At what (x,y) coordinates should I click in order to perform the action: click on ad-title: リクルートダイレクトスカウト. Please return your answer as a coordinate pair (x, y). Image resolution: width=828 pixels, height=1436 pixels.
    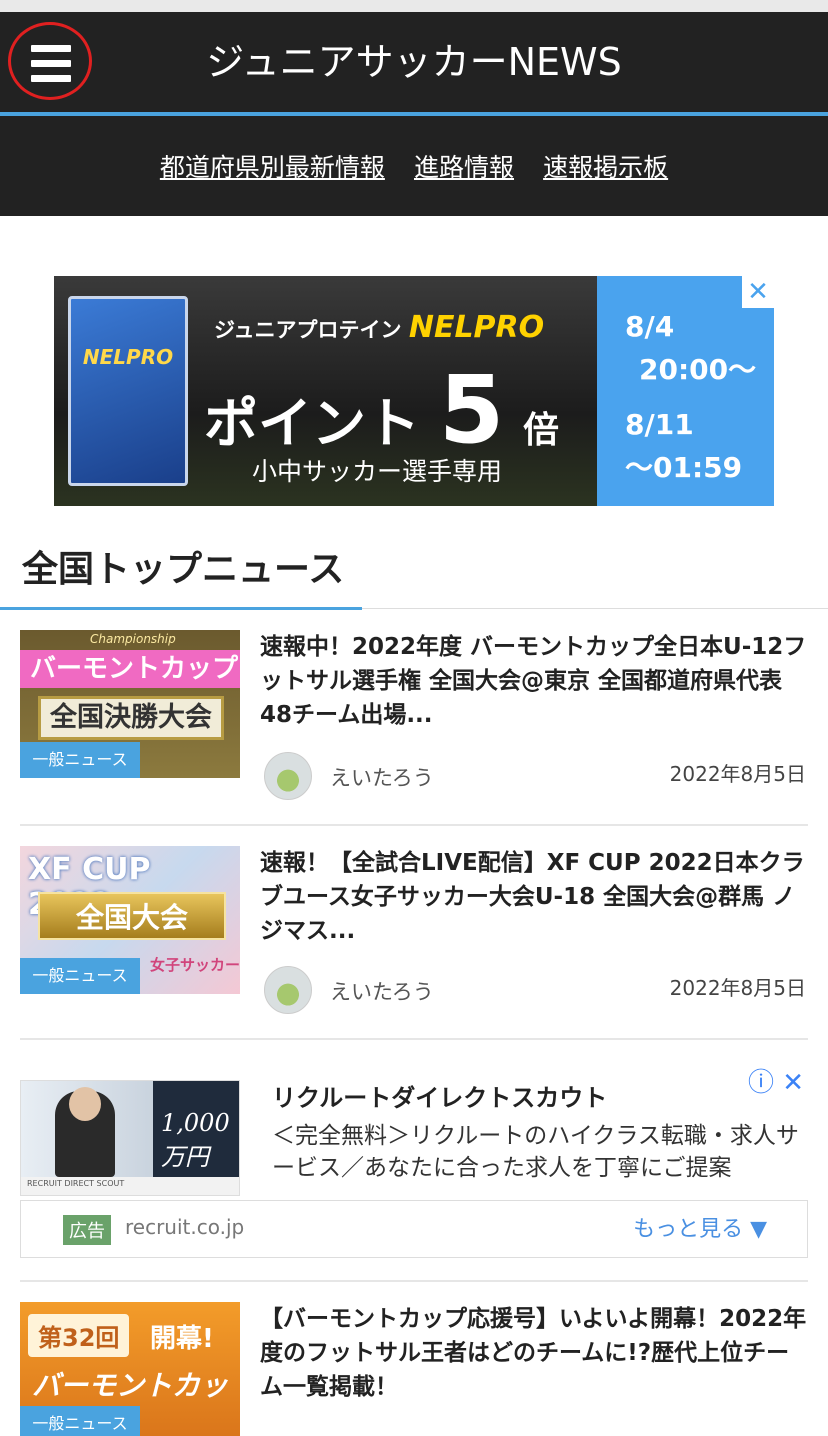
    Looking at the image, I should click on (439, 1095).